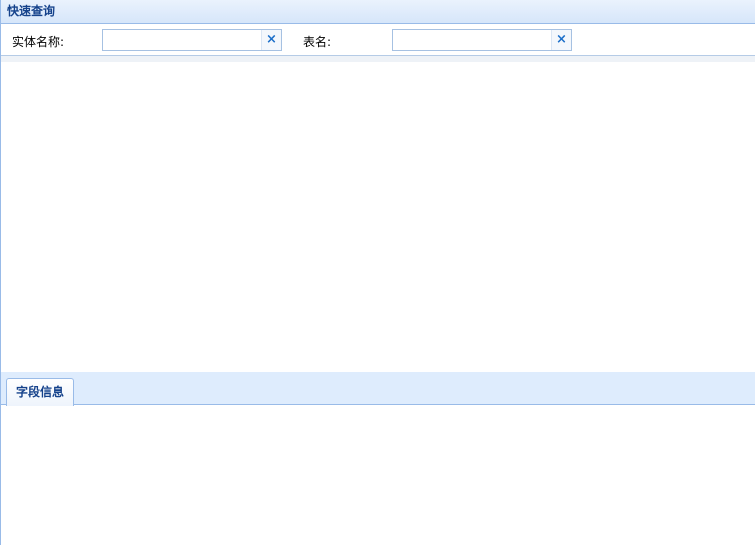 This screenshot has width=755, height=545. Describe the element at coordinates (38, 42) in the screenshot. I see `entity-name-label: 实体名称:` at that location.